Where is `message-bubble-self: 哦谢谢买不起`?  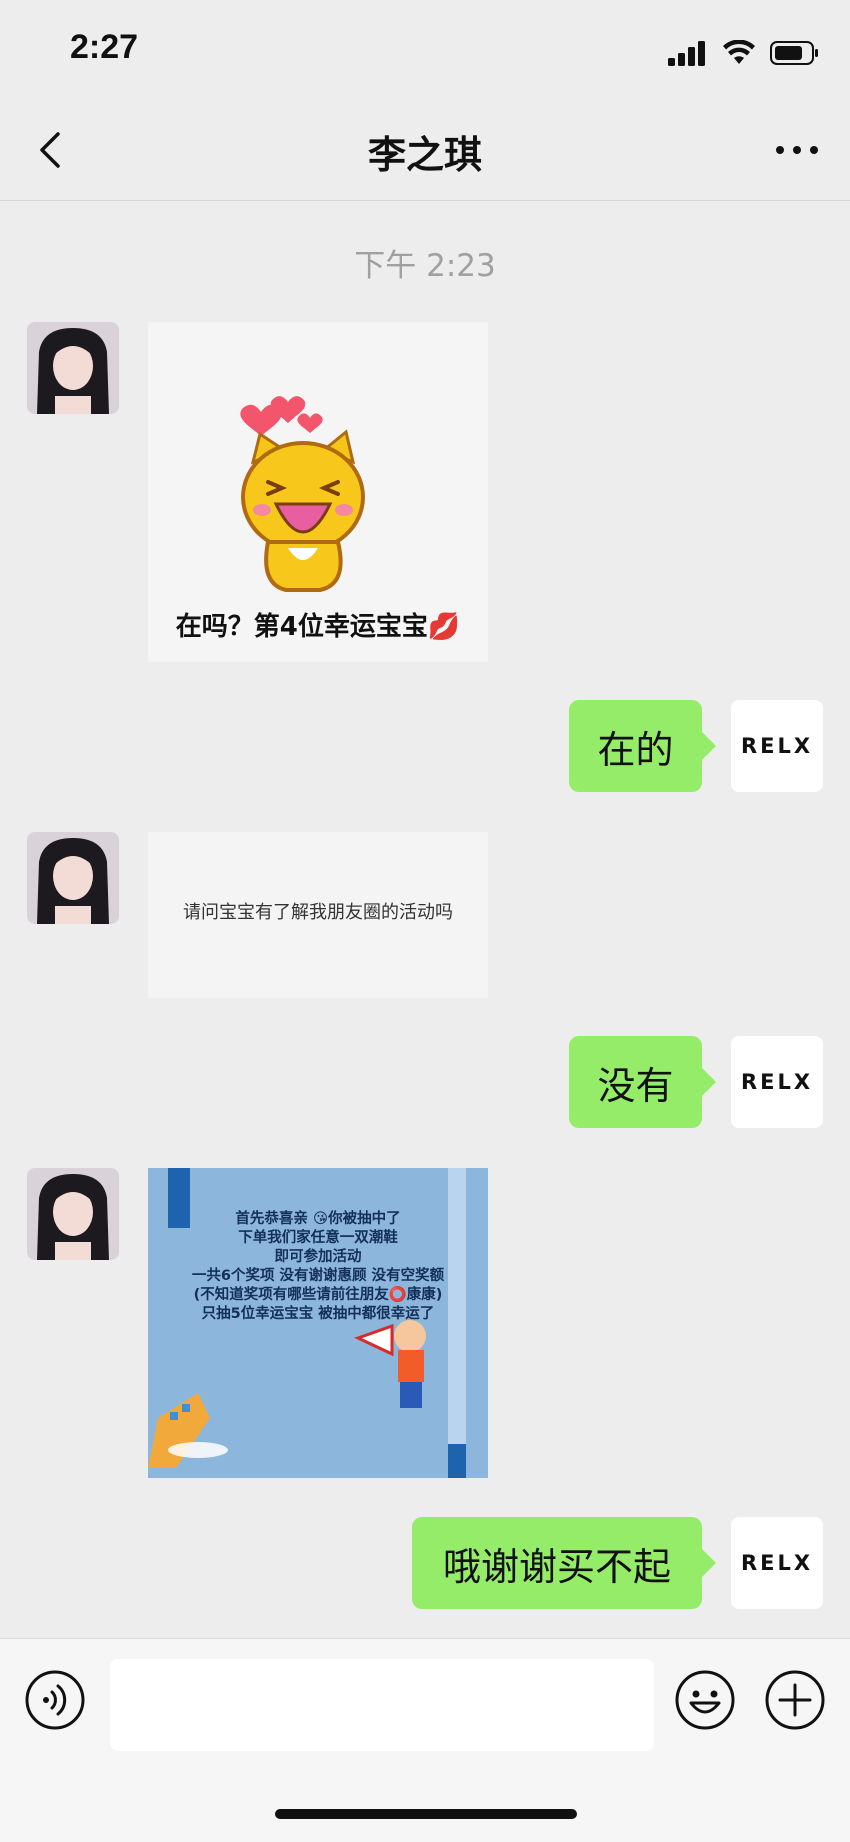 message-bubble-self: 哦谢谢买不起 is located at coordinates (564, 1563).